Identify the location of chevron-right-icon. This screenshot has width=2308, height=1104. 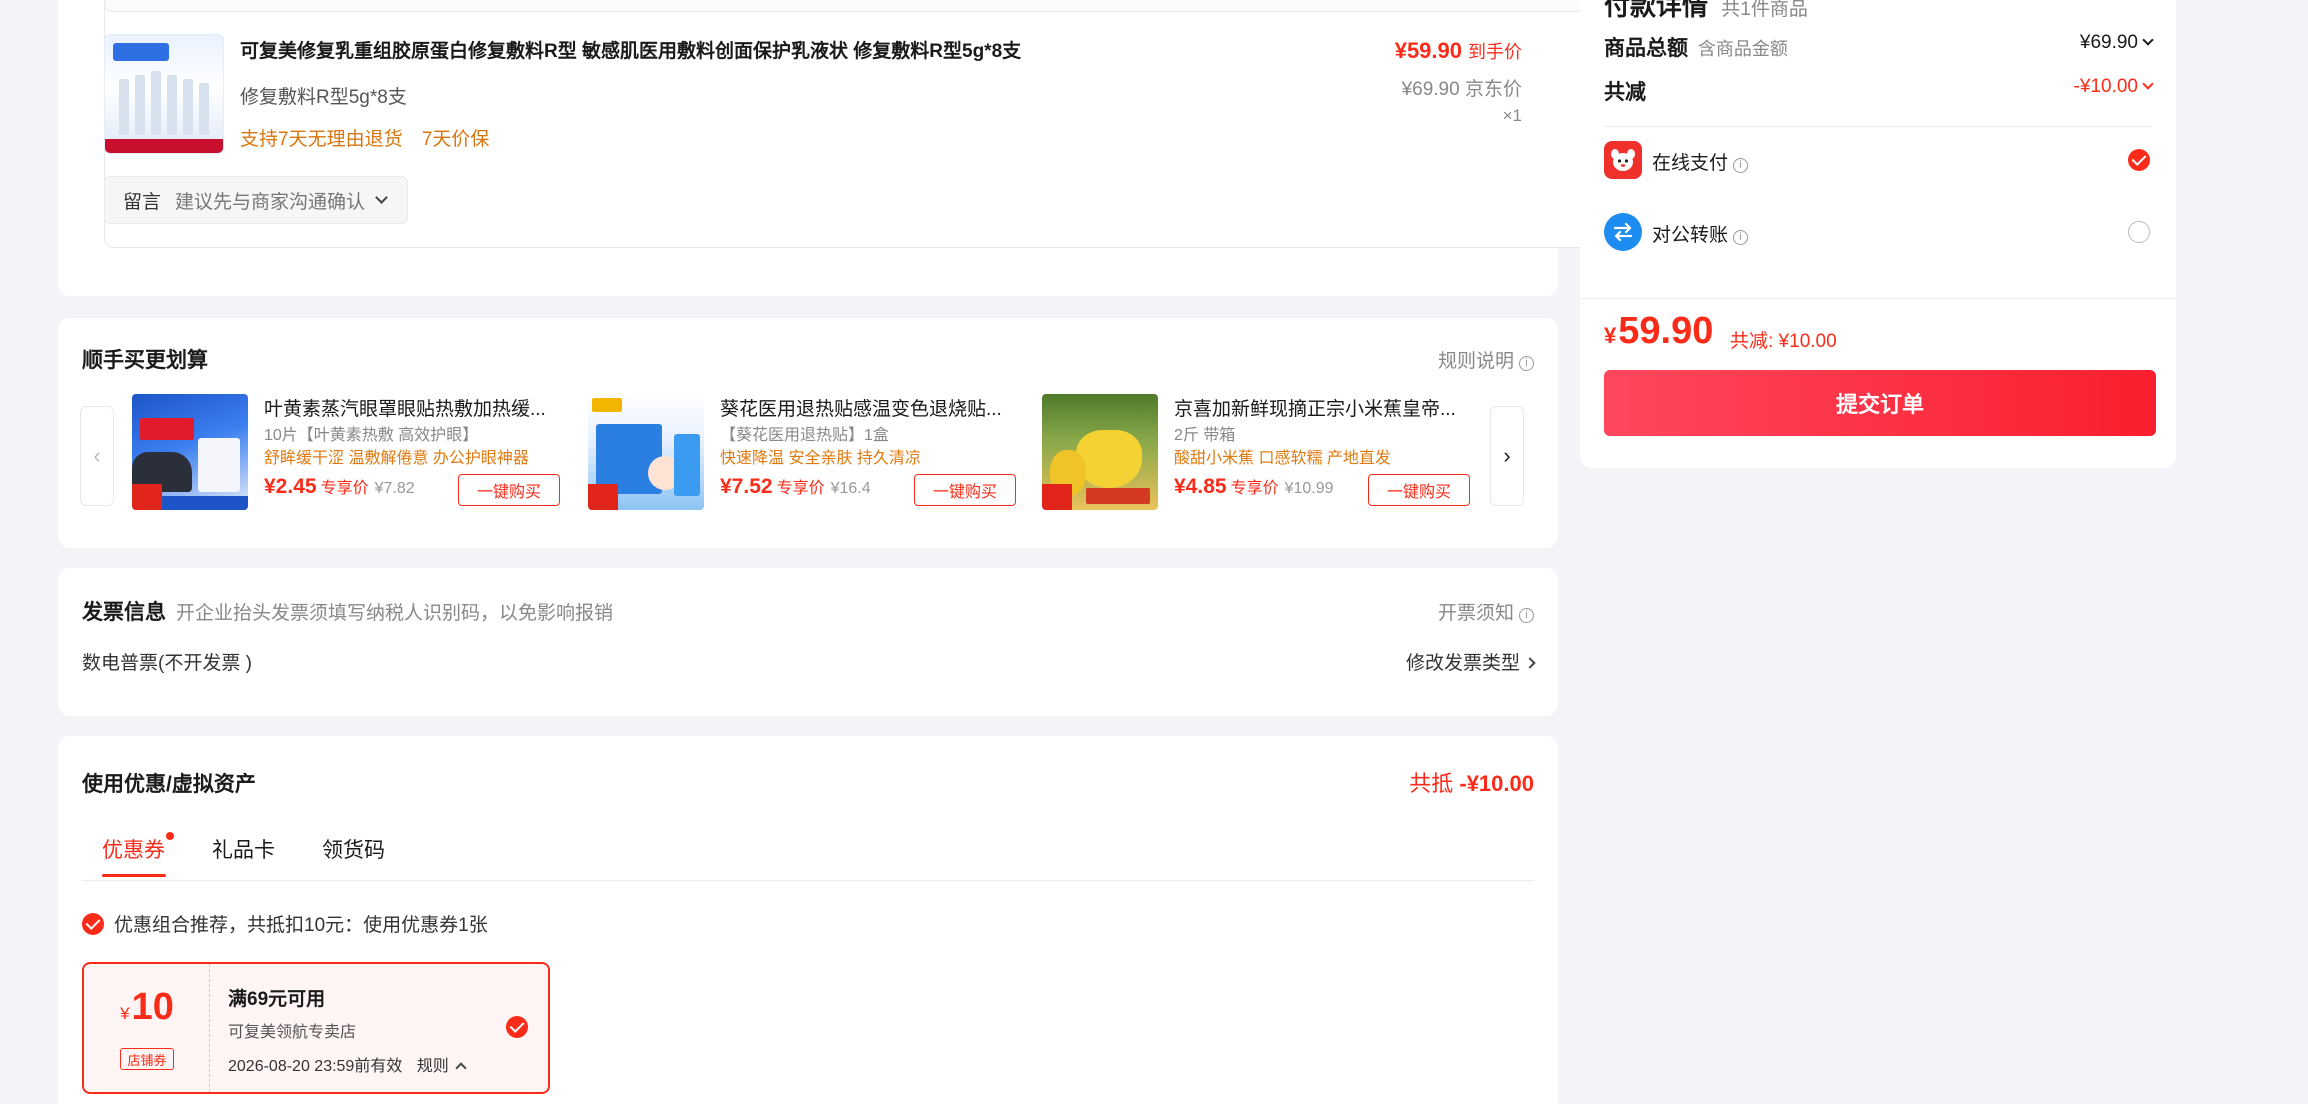
(1530, 663).